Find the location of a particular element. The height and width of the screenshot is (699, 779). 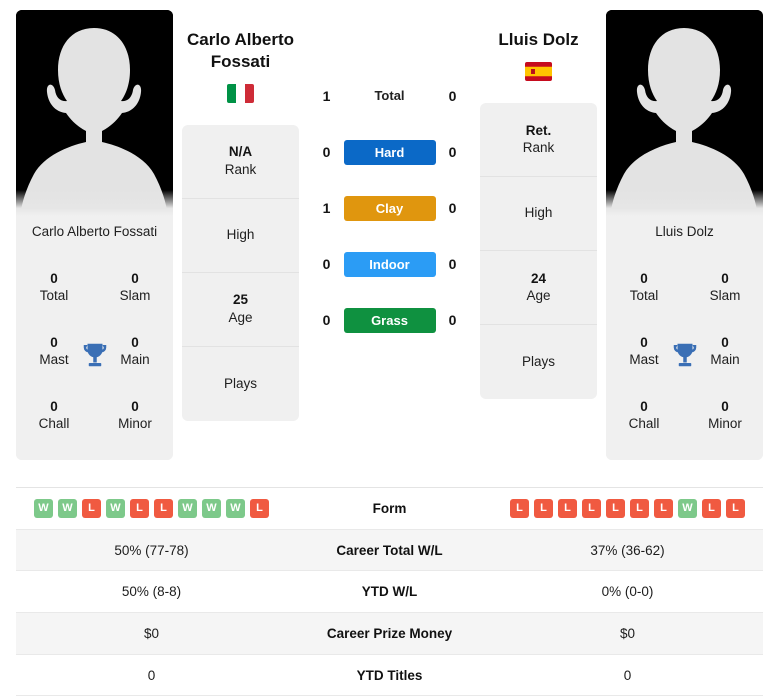

spain-flag-icon is located at coordinates (538, 71).